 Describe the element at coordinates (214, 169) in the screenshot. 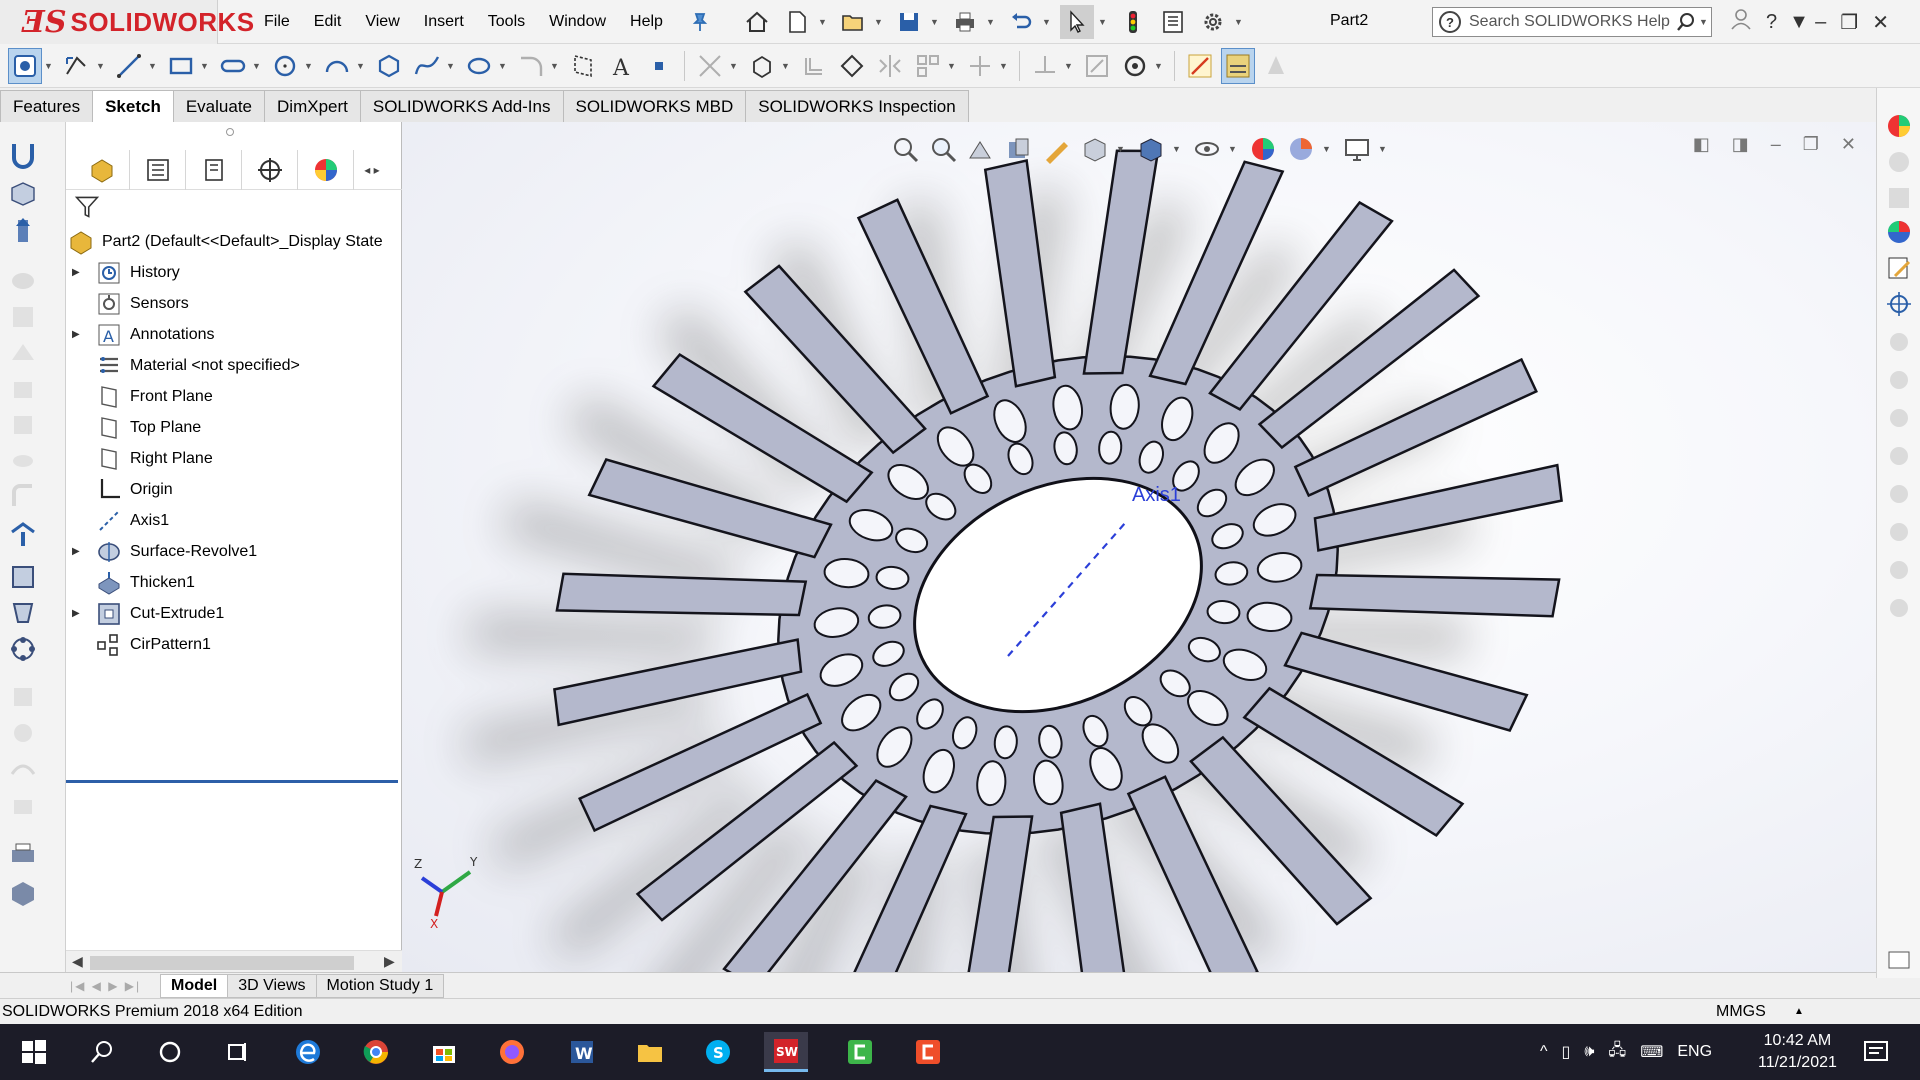

I see `configuration-manager-tab-icon` at that location.